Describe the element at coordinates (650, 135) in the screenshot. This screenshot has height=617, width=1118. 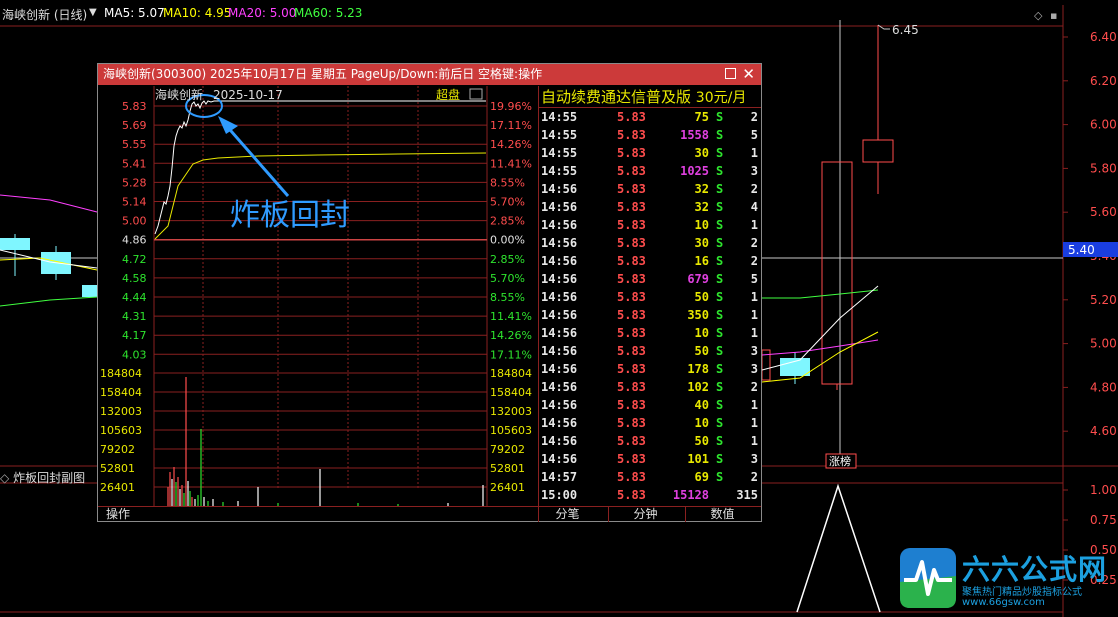
I see `tick-row: 14:55 5.83 1558 S 5` at that location.